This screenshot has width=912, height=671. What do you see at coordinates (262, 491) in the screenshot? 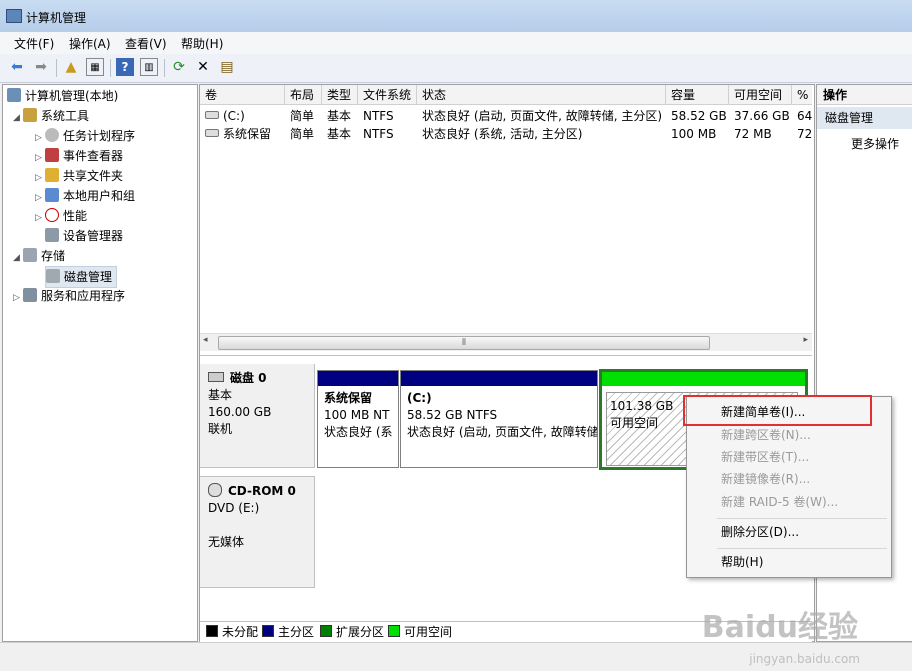
I see `cdrom-0-name: CD-ROM 0` at bounding box center [262, 491].